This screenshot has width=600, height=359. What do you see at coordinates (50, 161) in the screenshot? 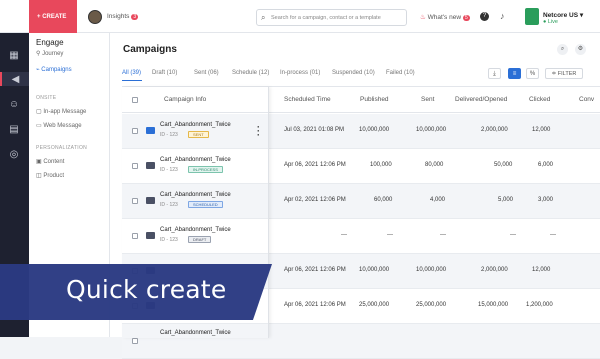
I see `sidebar-item-content: ▣ Content` at bounding box center [50, 161].